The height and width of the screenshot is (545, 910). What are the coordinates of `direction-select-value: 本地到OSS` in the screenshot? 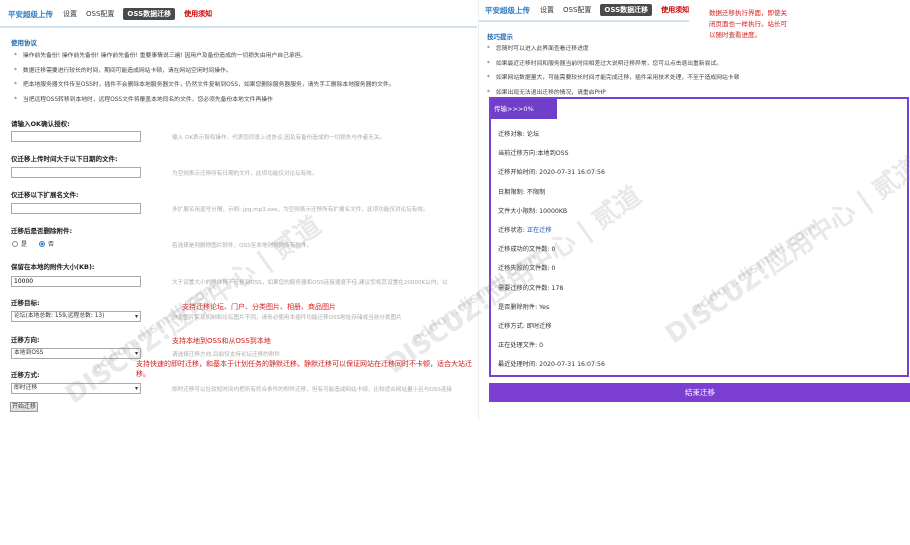 It's located at (29, 353).